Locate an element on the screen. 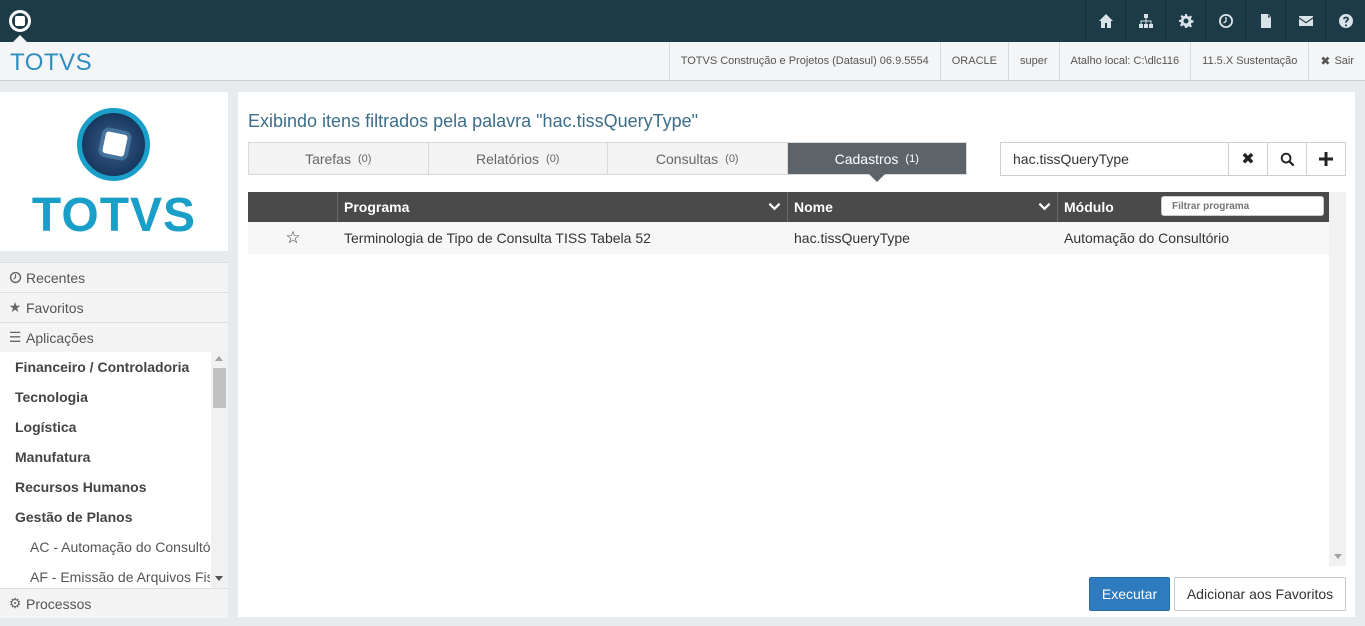 The image size is (1365, 626). clear-search-button: ✖ is located at coordinates (1247, 159).